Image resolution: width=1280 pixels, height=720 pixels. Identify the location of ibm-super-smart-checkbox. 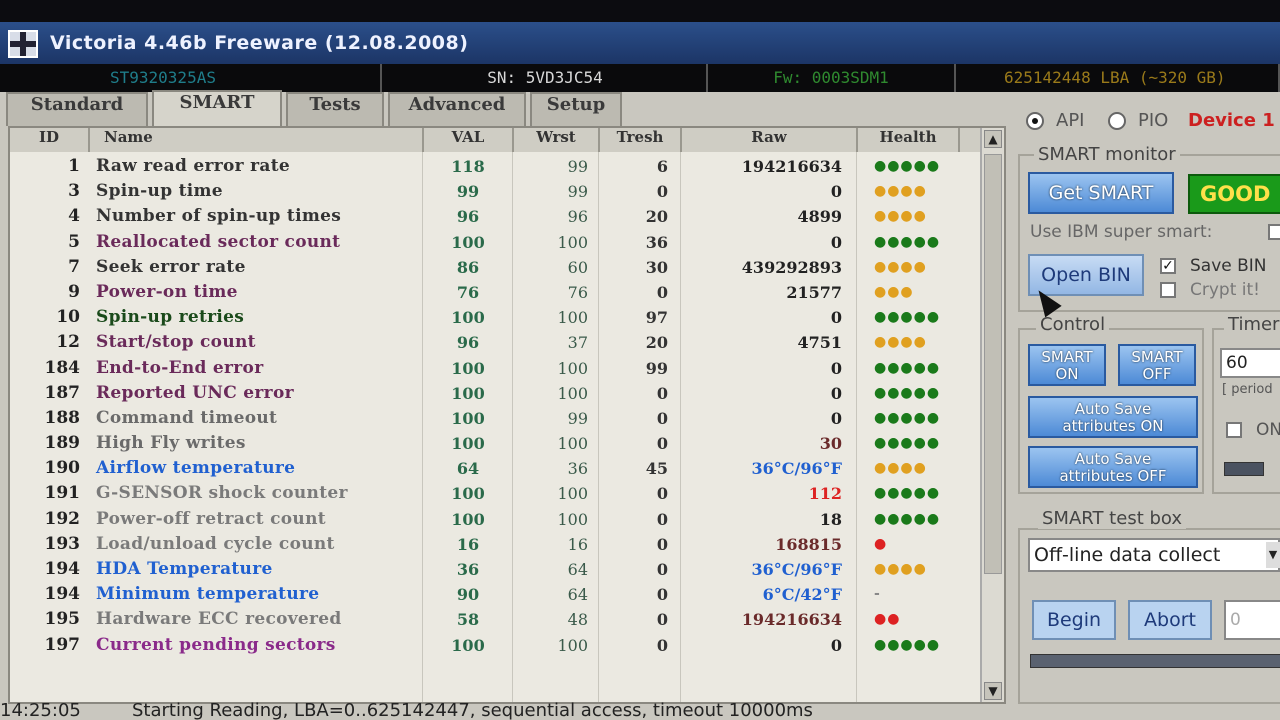
(1274, 232).